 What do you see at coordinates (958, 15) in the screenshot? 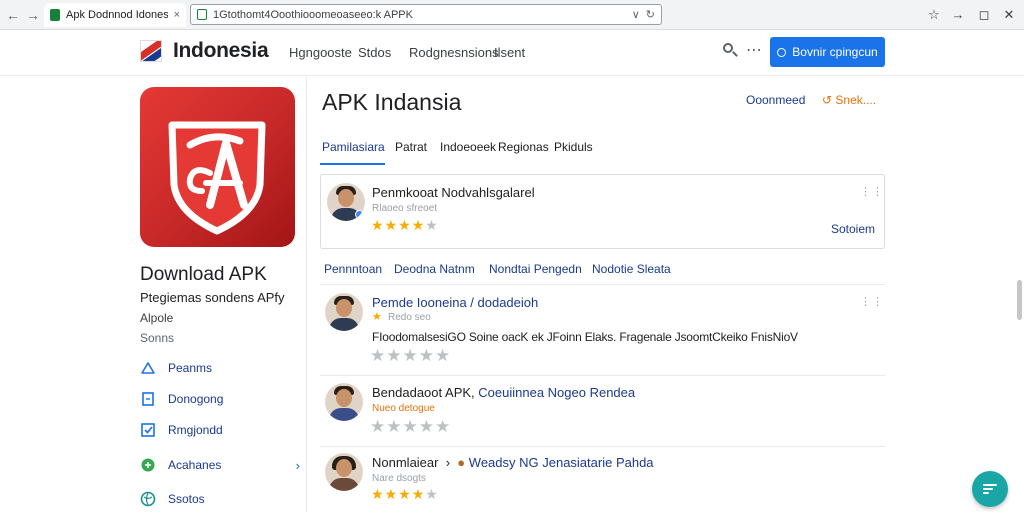
I see `forward-icon: →` at bounding box center [958, 15].